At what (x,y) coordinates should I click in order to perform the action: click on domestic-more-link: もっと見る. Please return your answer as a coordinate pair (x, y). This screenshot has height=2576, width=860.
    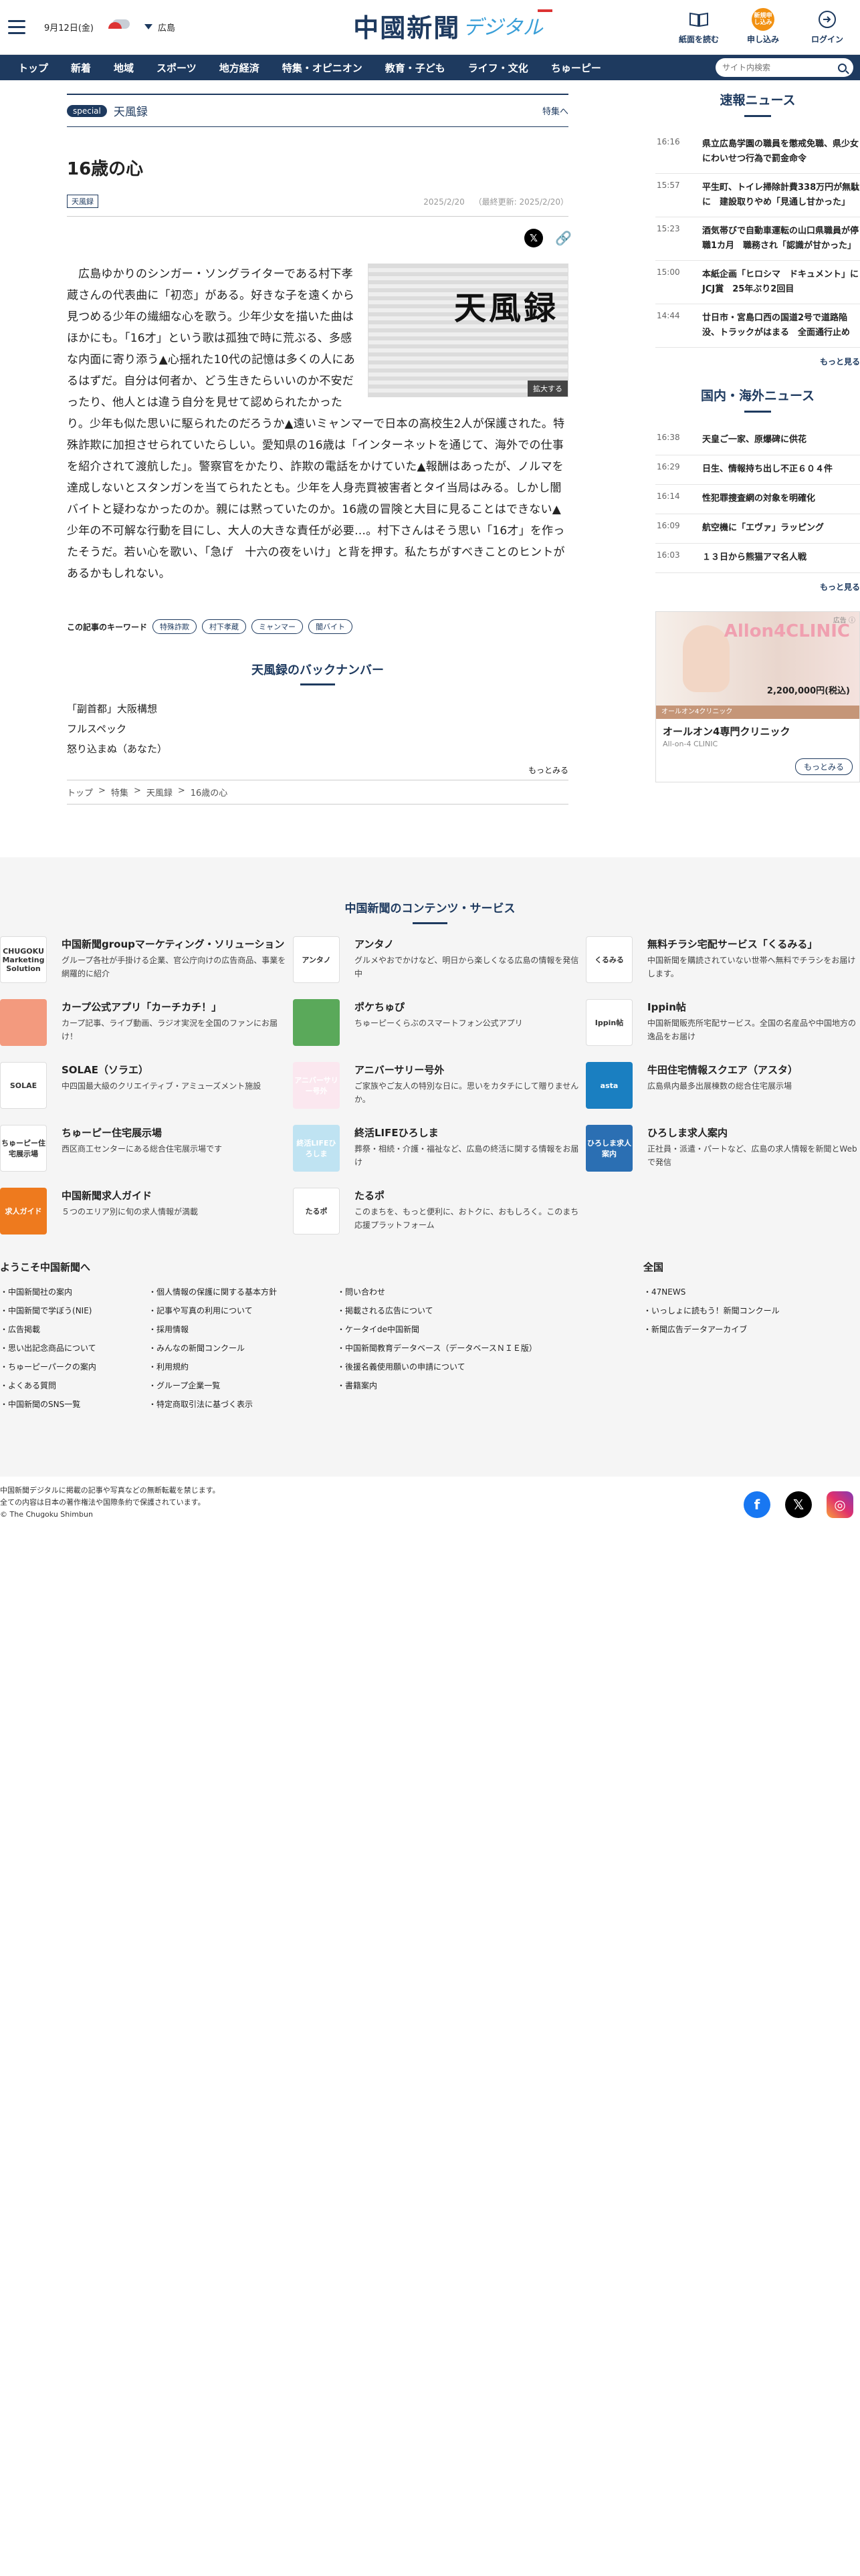
    Looking at the image, I should click on (757, 587).